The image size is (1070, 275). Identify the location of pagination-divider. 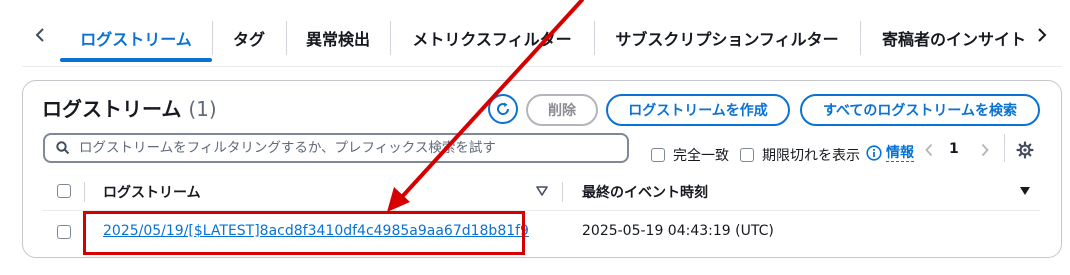
(1004, 148).